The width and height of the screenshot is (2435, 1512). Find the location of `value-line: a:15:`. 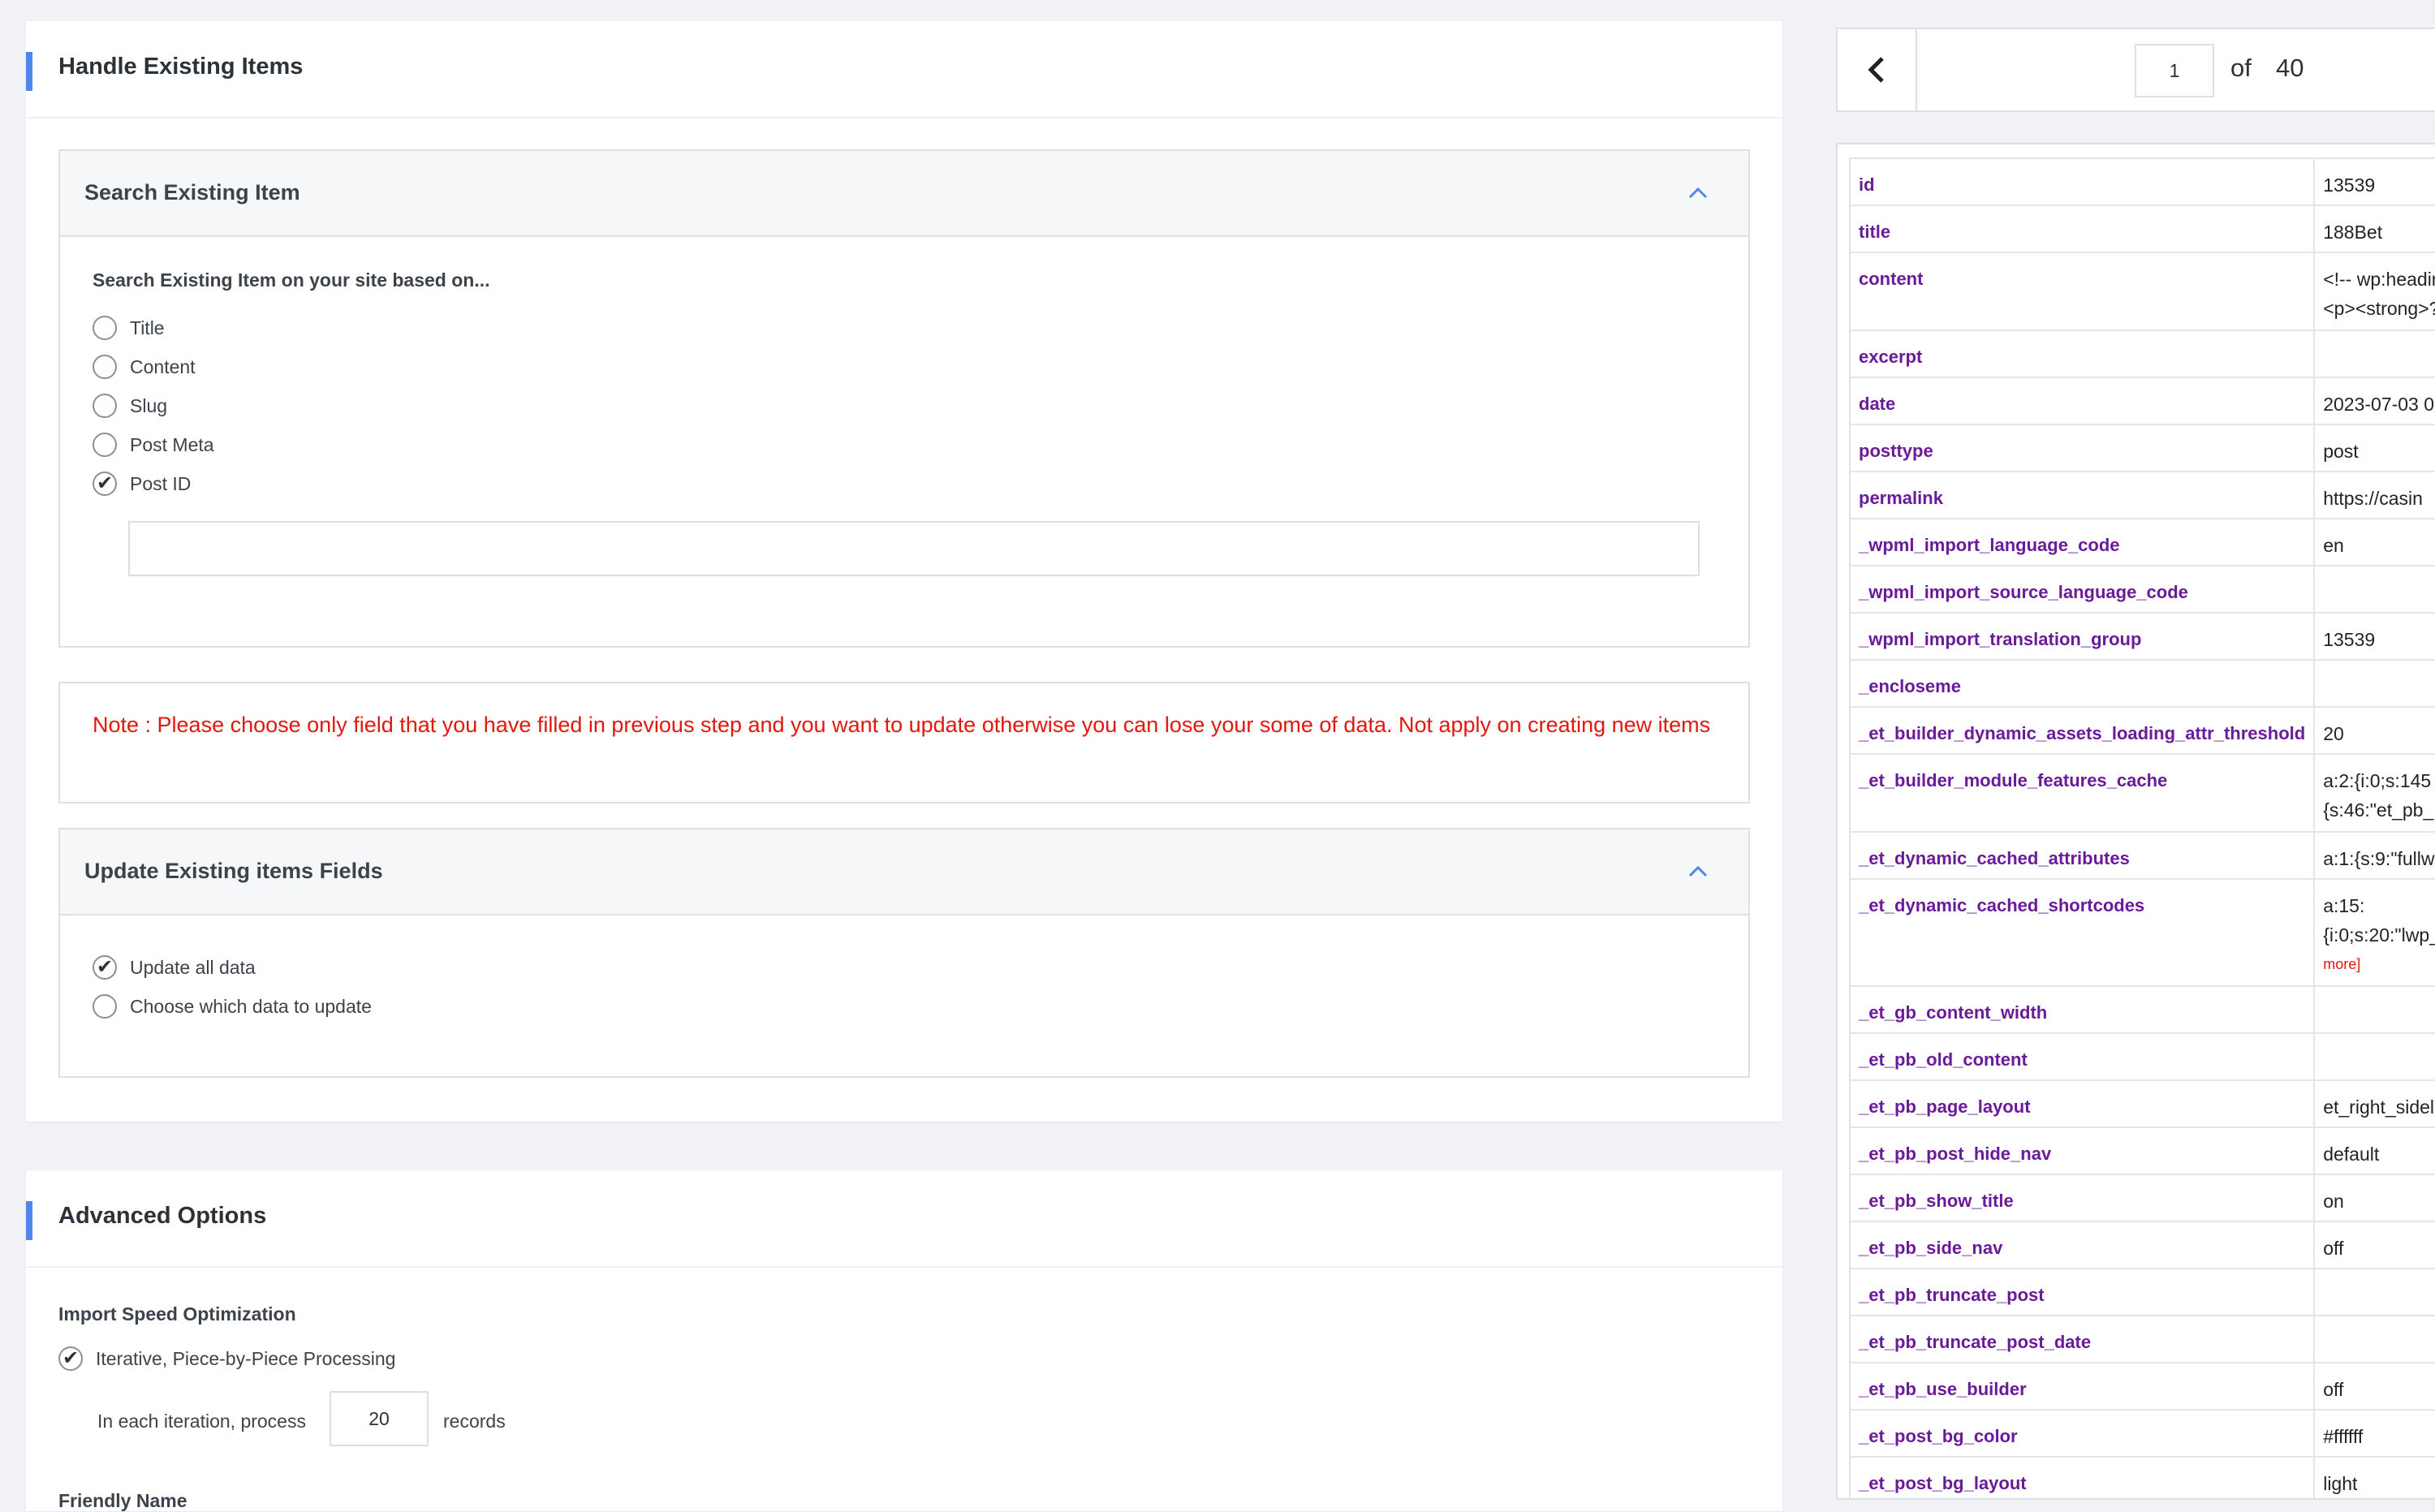

value-line: a:15: is located at coordinates (2344, 905).